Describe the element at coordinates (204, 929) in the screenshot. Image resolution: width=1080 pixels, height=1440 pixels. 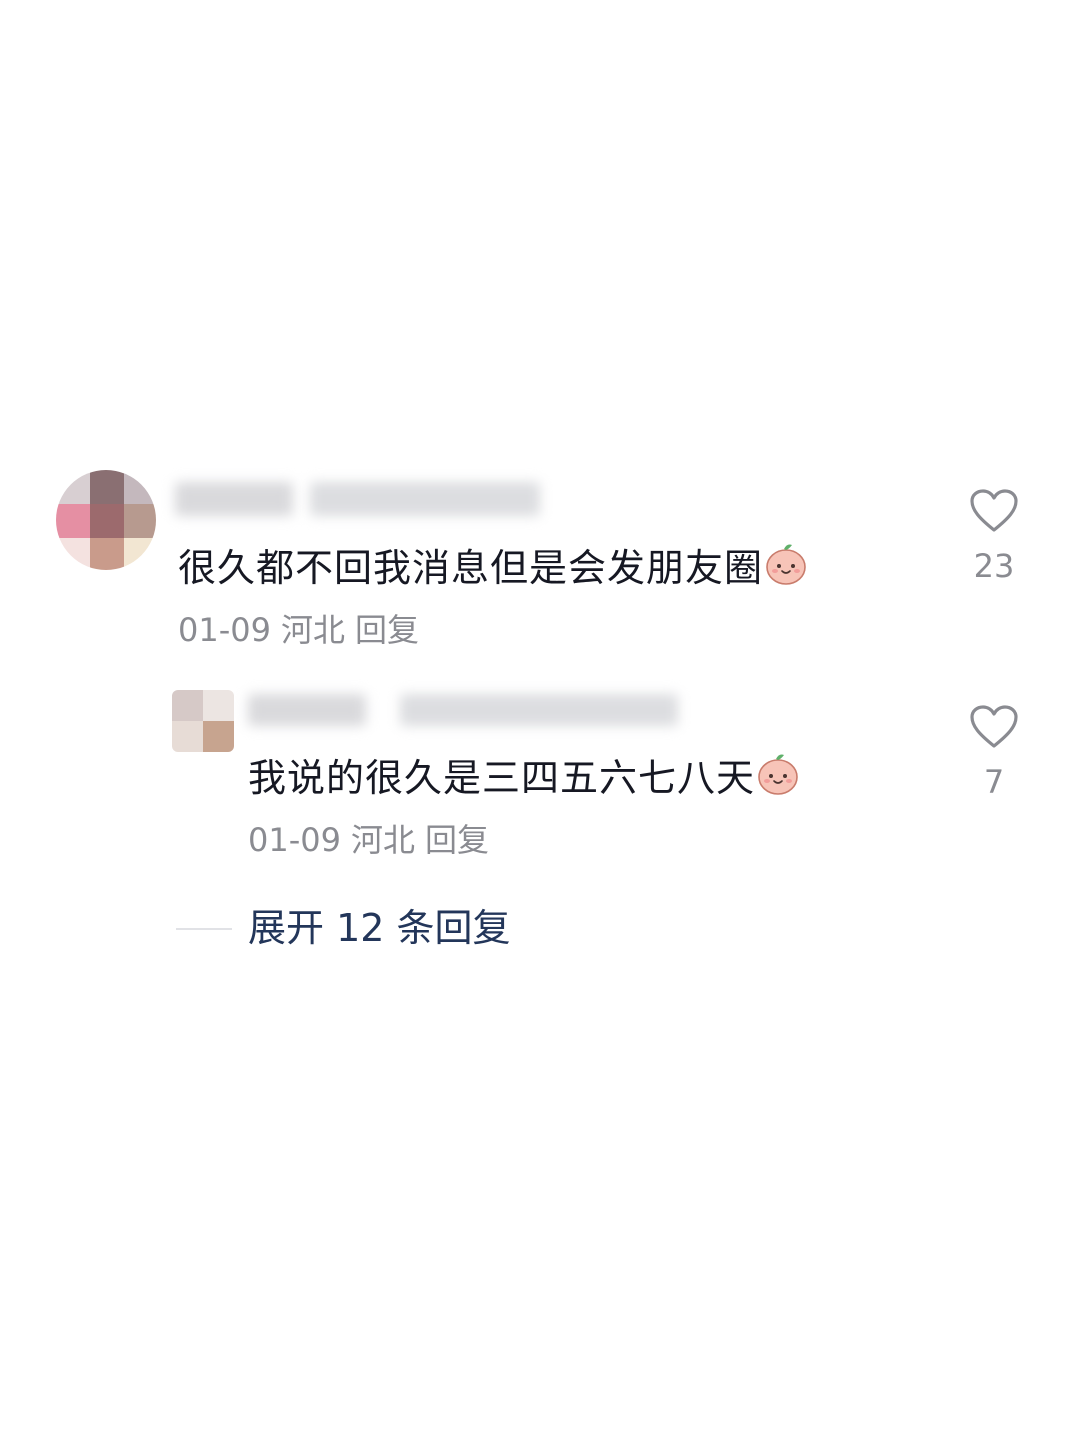
I see `expand-divider` at that location.